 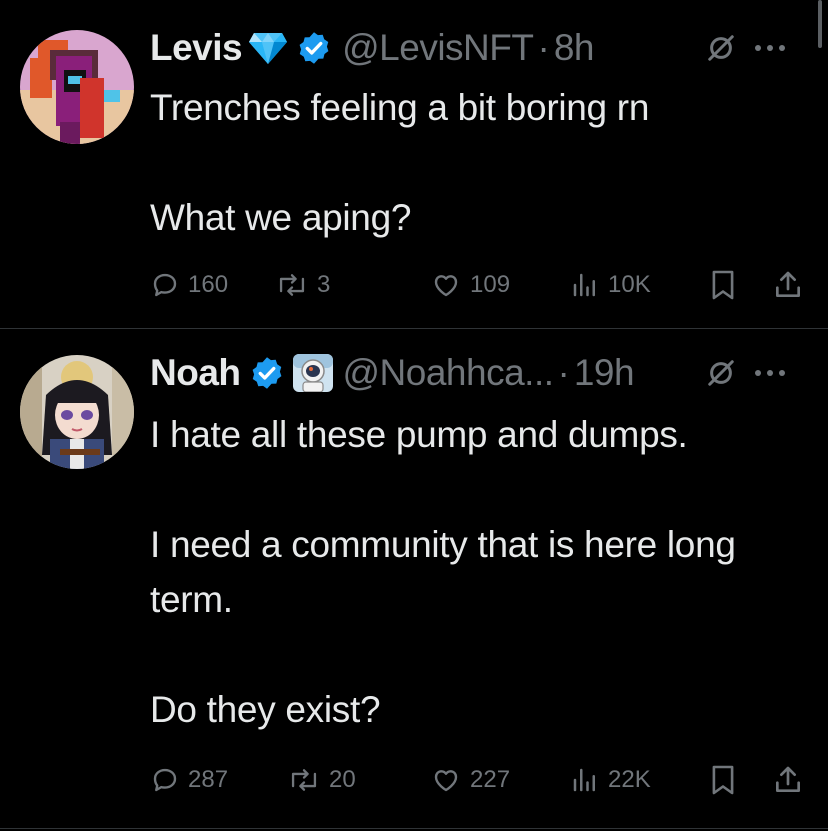 What do you see at coordinates (208, 779) in the screenshot?
I see `reply-count: 287` at bounding box center [208, 779].